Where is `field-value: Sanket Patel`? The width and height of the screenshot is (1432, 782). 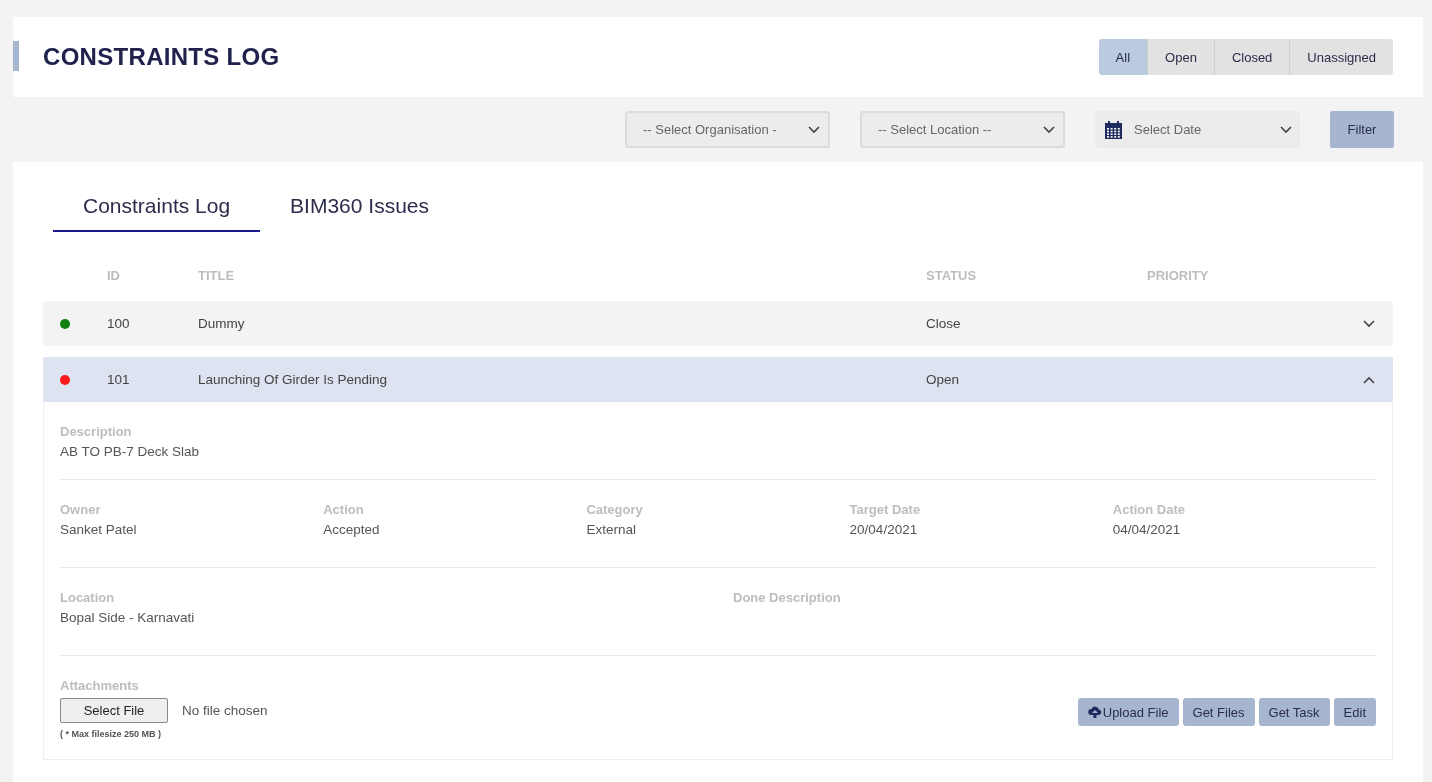
field-value: Sanket Patel is located at coordinates (99, 529).